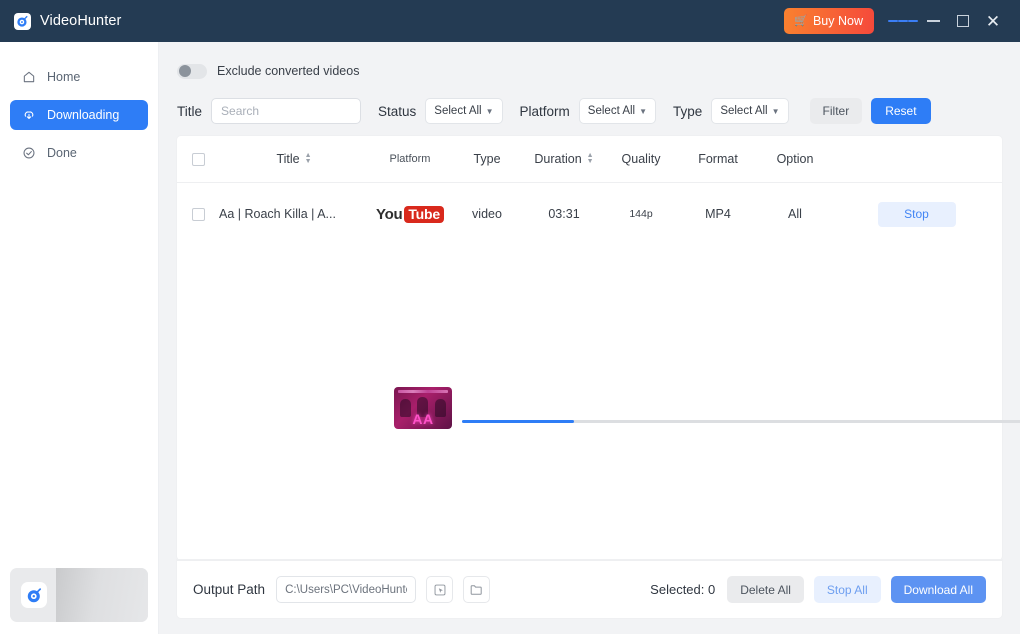 Image resolution: width=1020 pixels, height=634 pixels. Describe the element at coordinates (79, 77) in the screenshot. I see `sidebar-item-home: Home` at that location.